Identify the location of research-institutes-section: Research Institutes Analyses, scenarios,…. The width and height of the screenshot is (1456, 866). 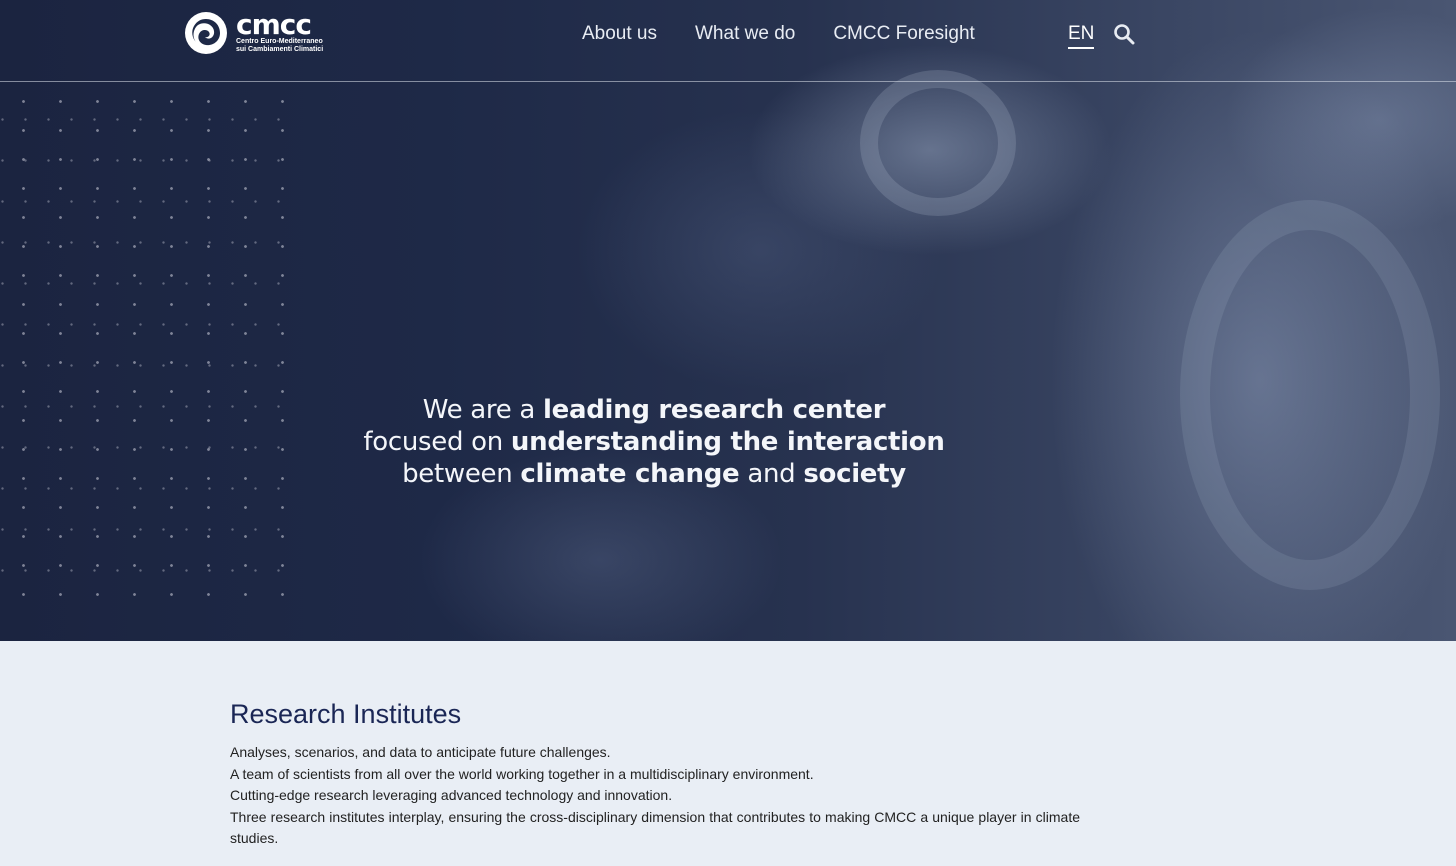
(655, 773).